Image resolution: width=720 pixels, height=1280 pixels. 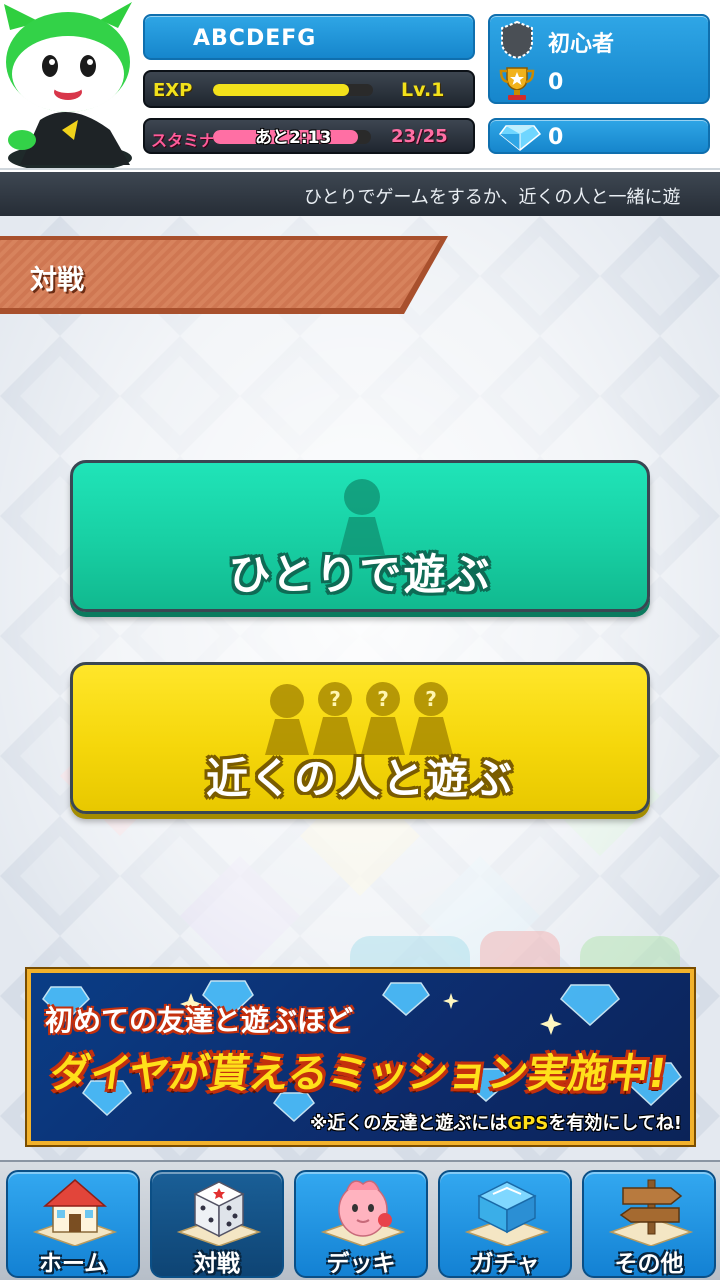 What do you see at coordinates (363, 1213) in the screenshot?
I see `character-icon` at bounding box center [363, 1213].